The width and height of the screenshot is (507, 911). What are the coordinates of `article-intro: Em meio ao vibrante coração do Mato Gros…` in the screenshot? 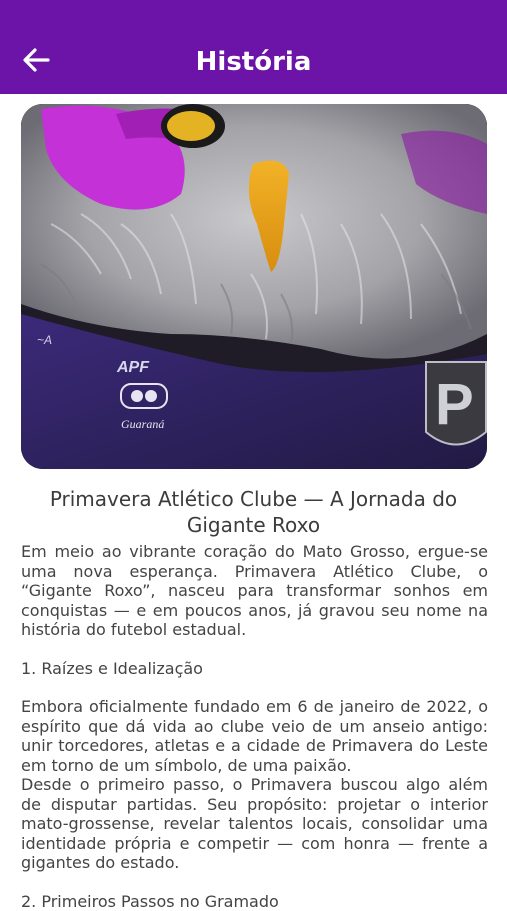 It's located at (254, 591).